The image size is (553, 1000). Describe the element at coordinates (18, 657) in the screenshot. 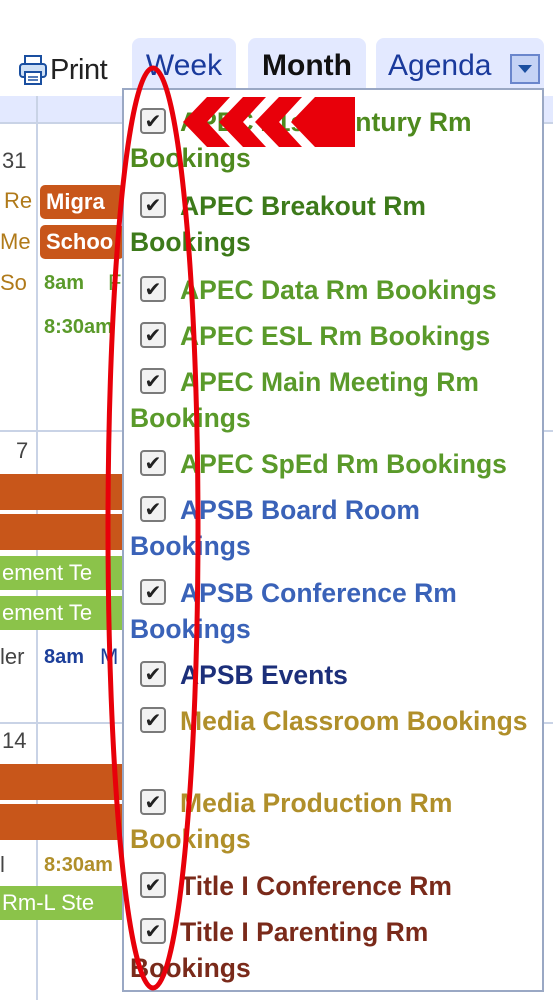

I see `event-text: ler` at that location.